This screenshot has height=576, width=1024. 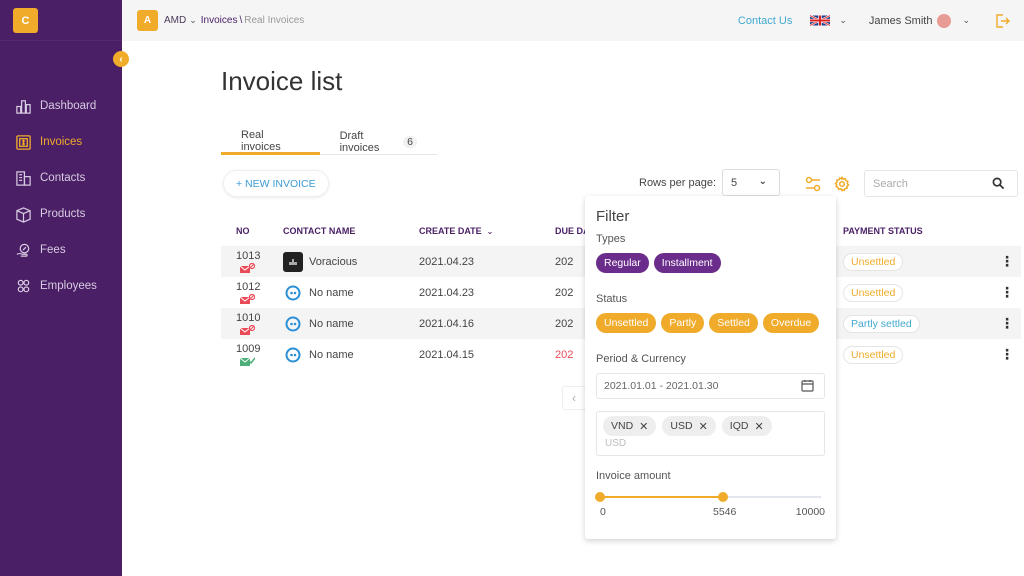 What do you see at coordinates (678, 183) in the screenshot?
I see `rows-per-page-label: Rows per page:` at bounding box center [678, 183].